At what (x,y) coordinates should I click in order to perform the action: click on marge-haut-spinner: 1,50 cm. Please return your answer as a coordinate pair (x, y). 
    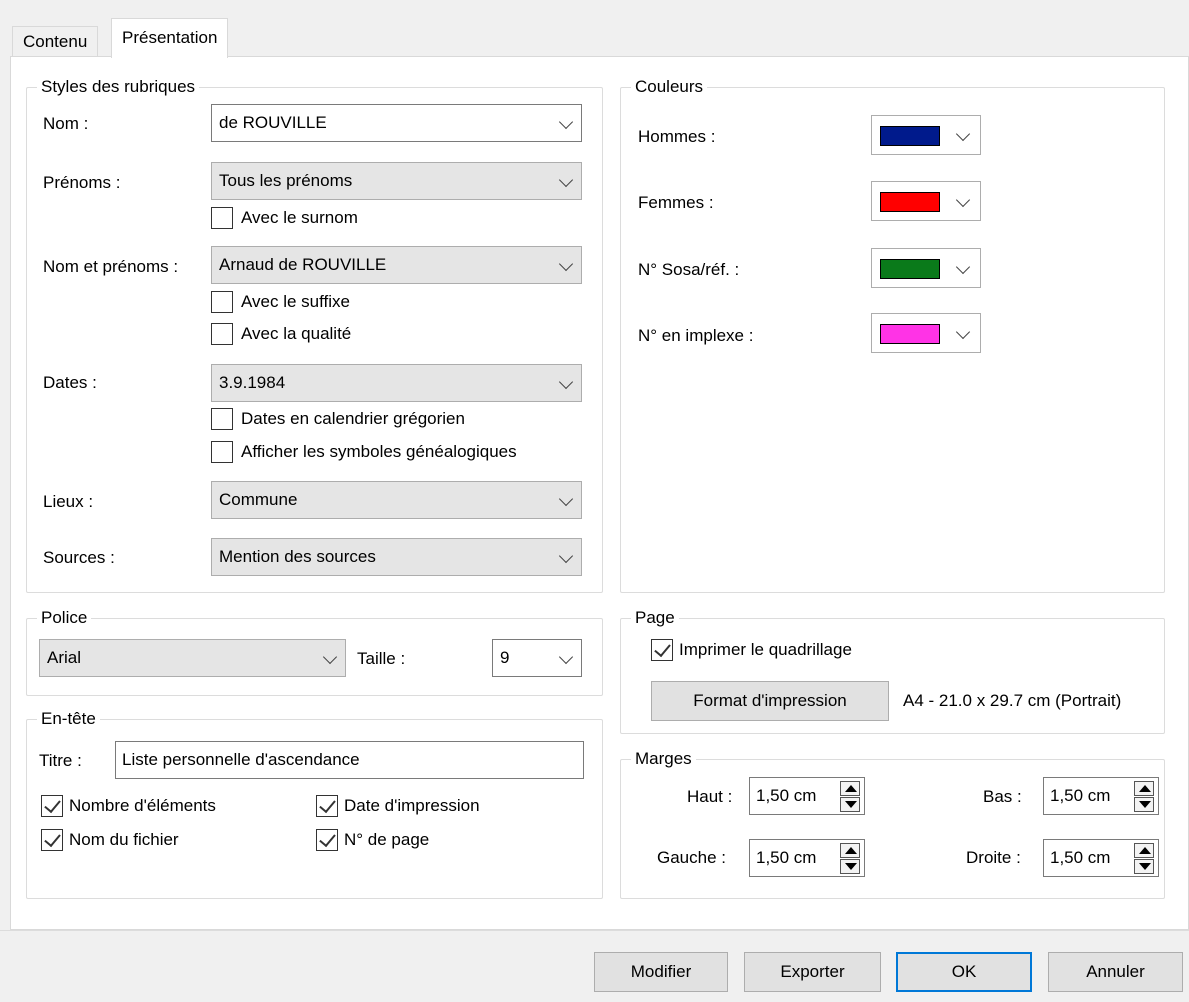
    Looking at the image, I should click on (807, 796).